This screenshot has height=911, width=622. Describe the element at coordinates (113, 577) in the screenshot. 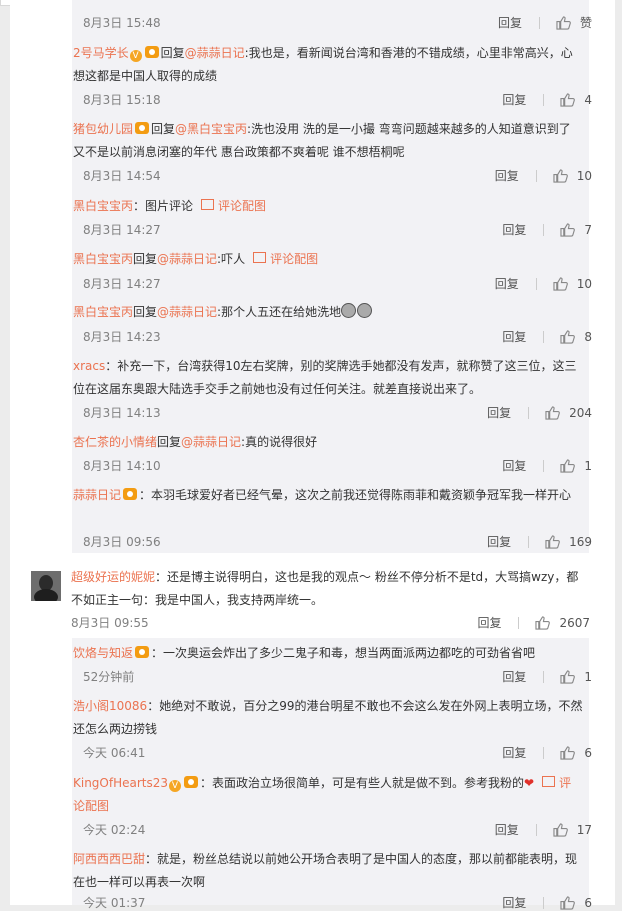

I see `username-link: 超级好运的妮妮` at that location.